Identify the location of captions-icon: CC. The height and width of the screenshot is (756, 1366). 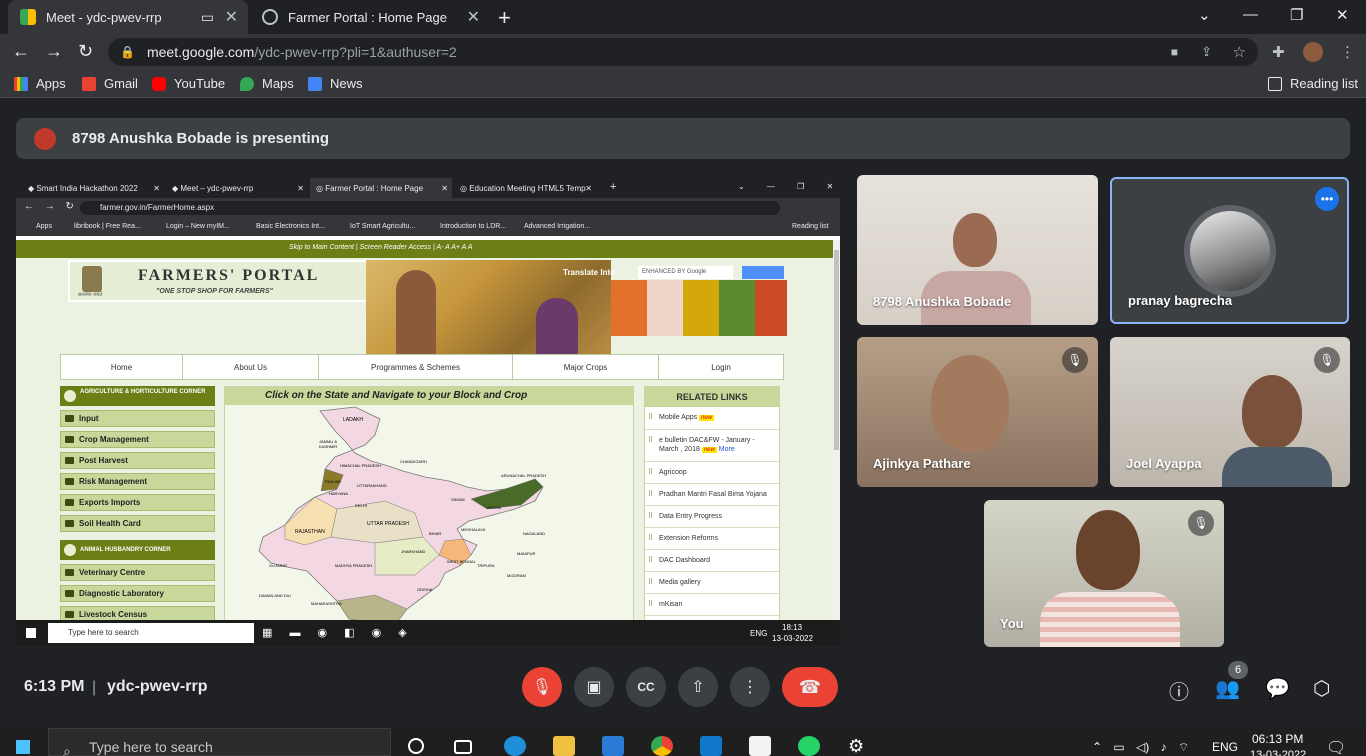
(646, 687).